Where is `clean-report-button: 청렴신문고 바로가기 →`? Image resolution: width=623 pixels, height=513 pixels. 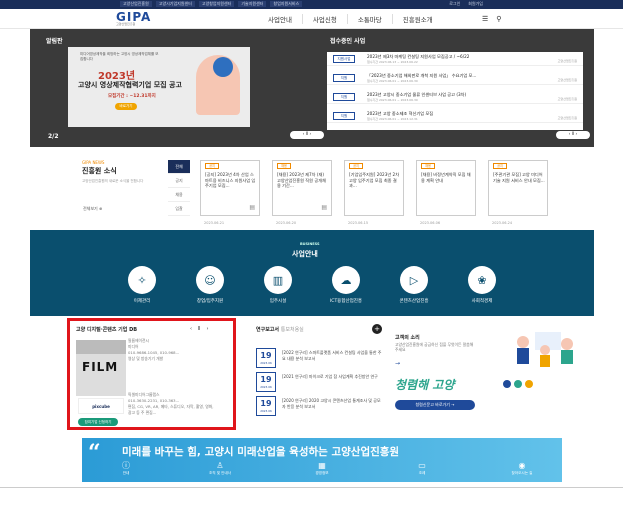
clean-report-button: 청렴신문고 바로가기 → is located at coordinates (435, 405).